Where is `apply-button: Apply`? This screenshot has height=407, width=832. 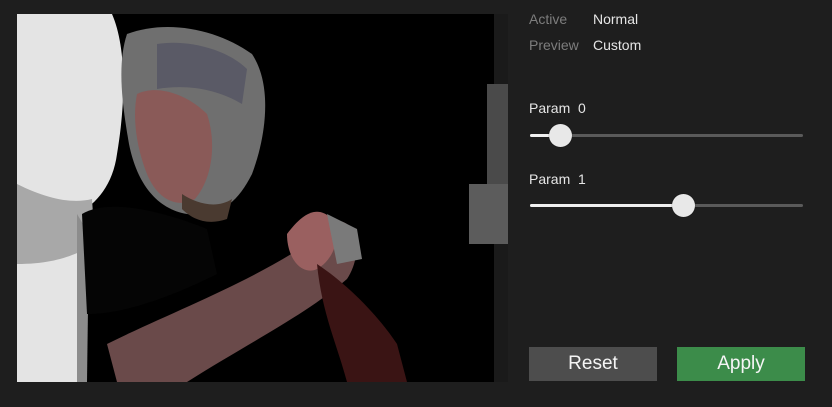 apply-button: Apply is located at coordinates (741, 364).